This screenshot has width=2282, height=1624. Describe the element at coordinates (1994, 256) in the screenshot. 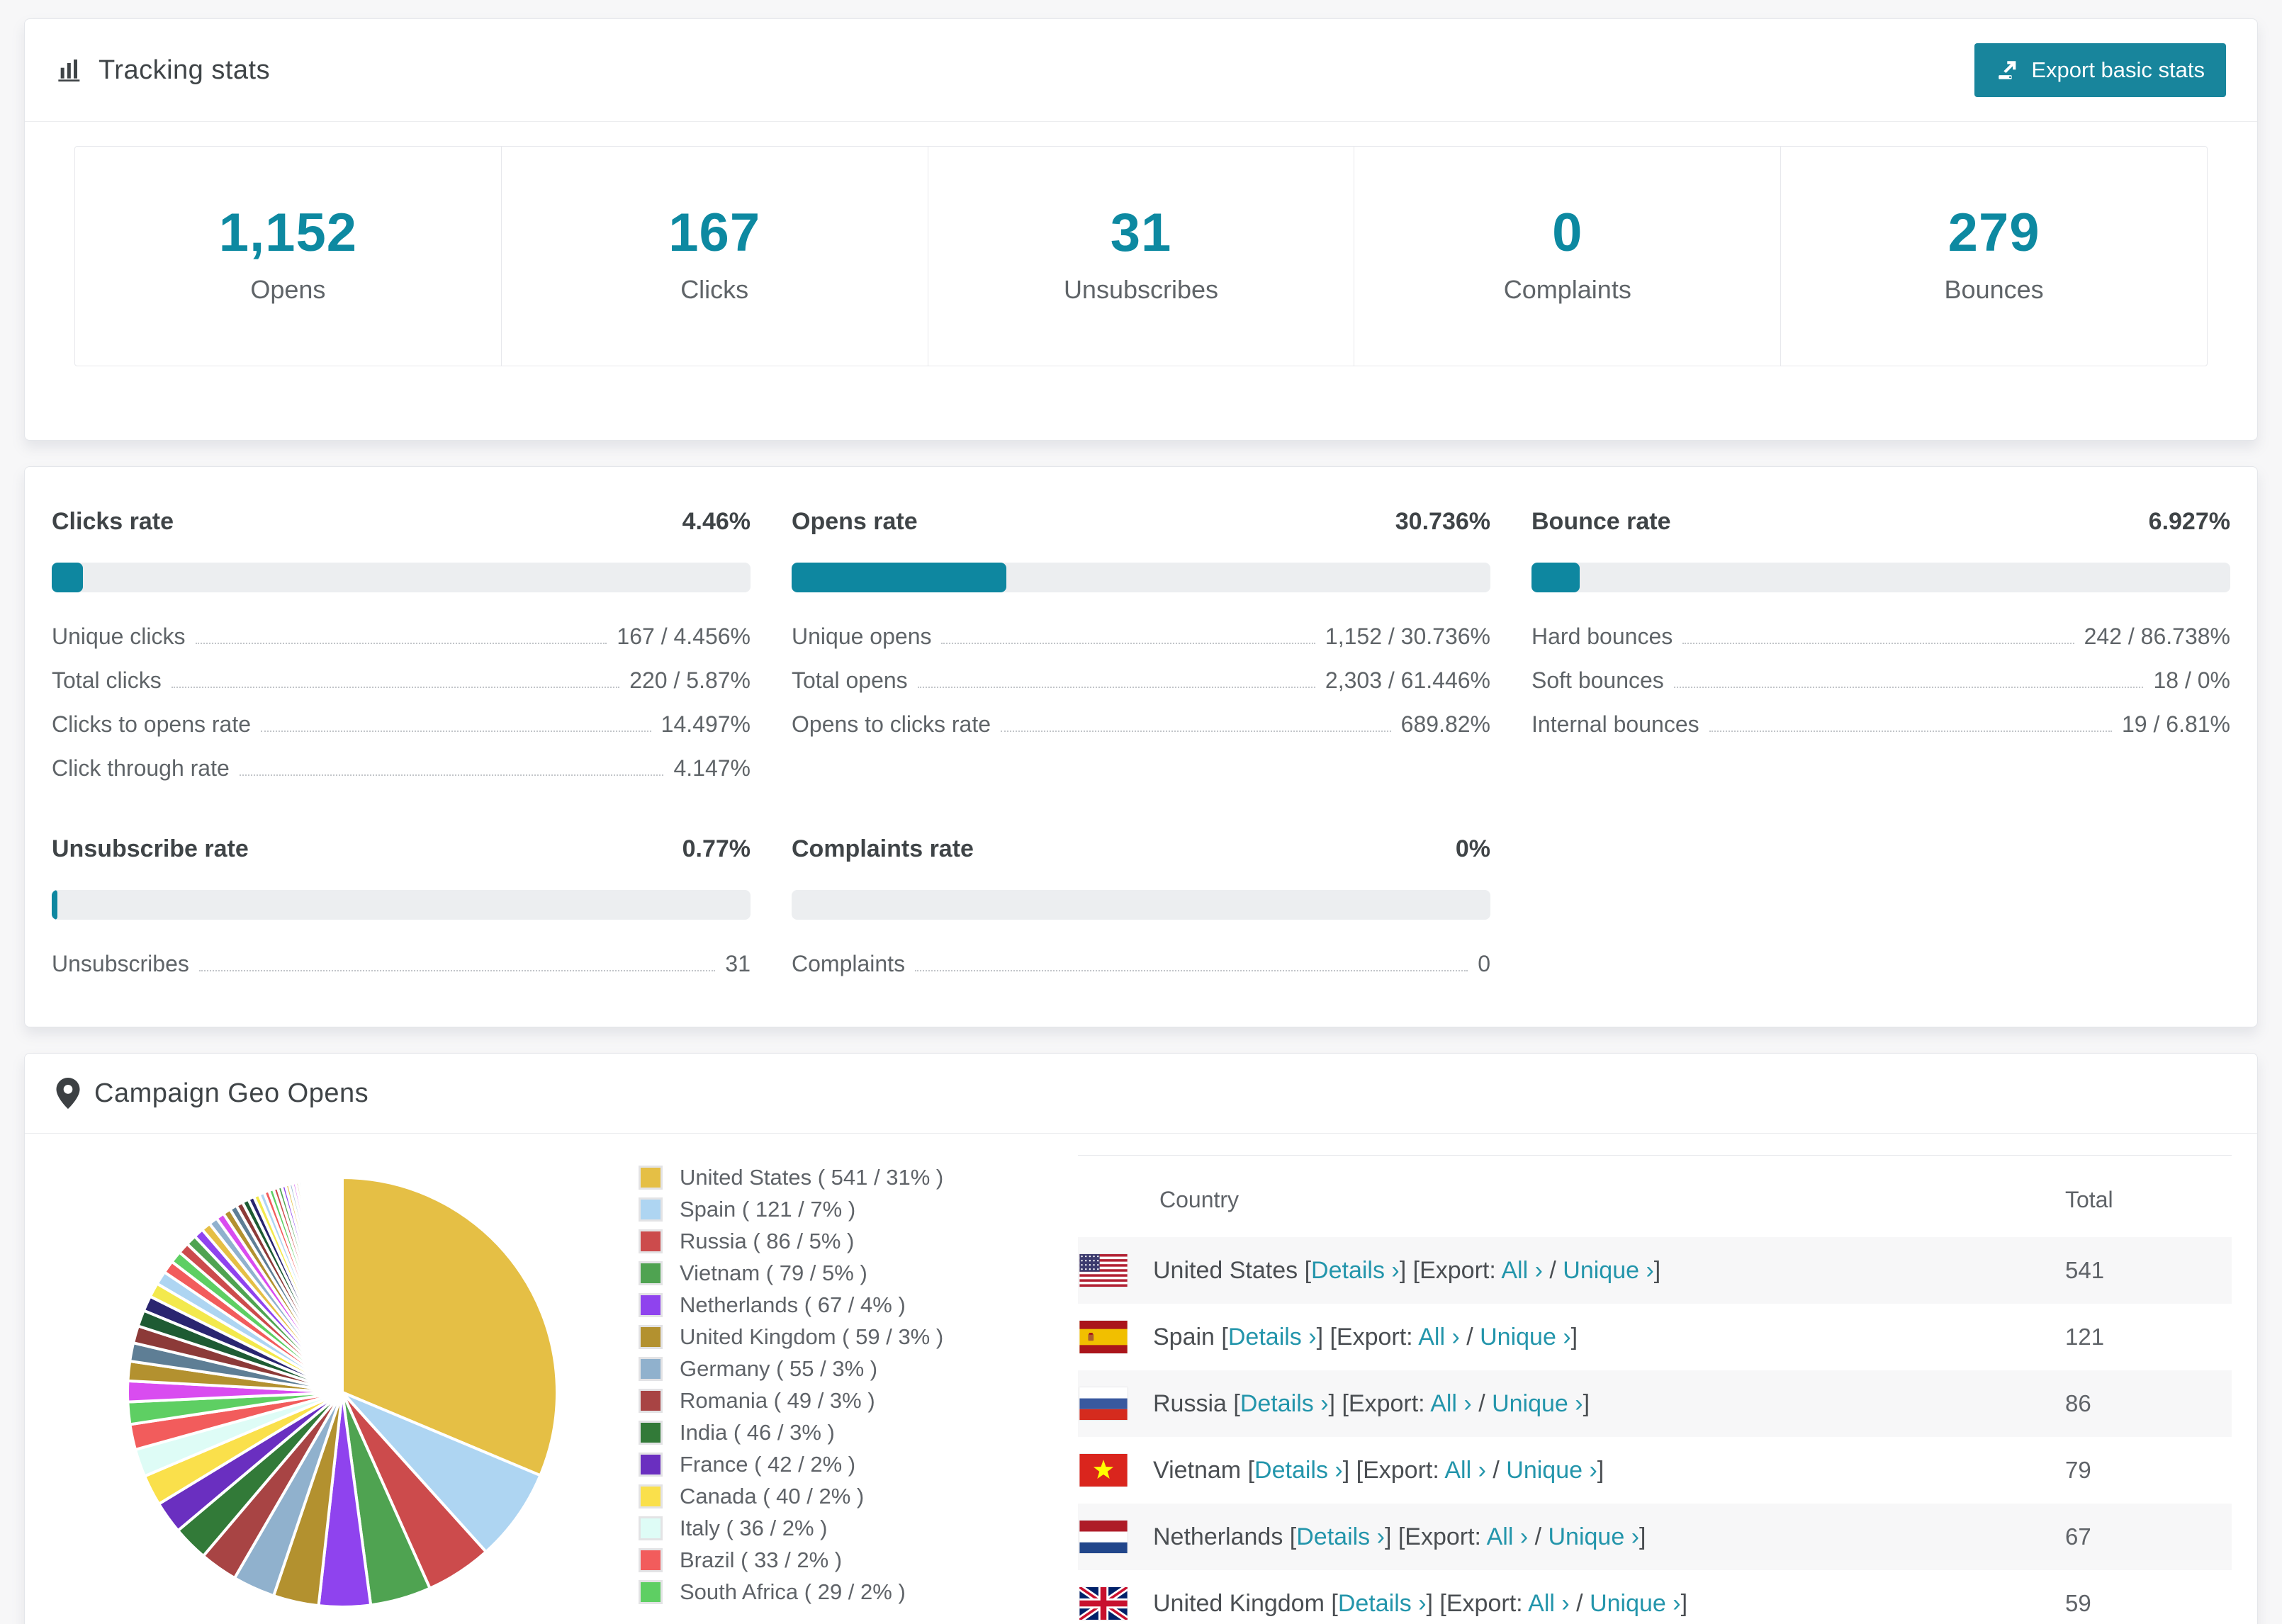

I see `stat-cell: 279 Bounces` at that location.